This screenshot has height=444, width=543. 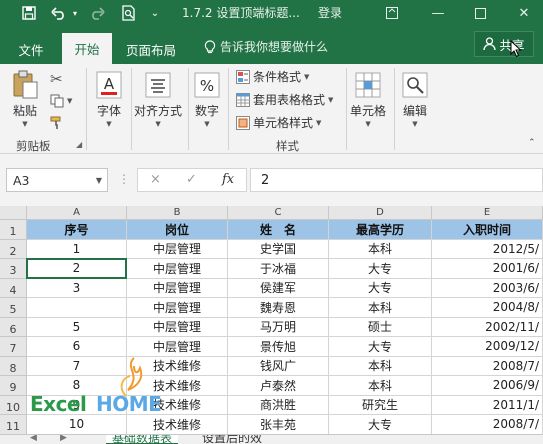 What do you see at coordinates (13, 249) in the screenshot?
I see `row-header: 2` at bounding box center [13, 249].